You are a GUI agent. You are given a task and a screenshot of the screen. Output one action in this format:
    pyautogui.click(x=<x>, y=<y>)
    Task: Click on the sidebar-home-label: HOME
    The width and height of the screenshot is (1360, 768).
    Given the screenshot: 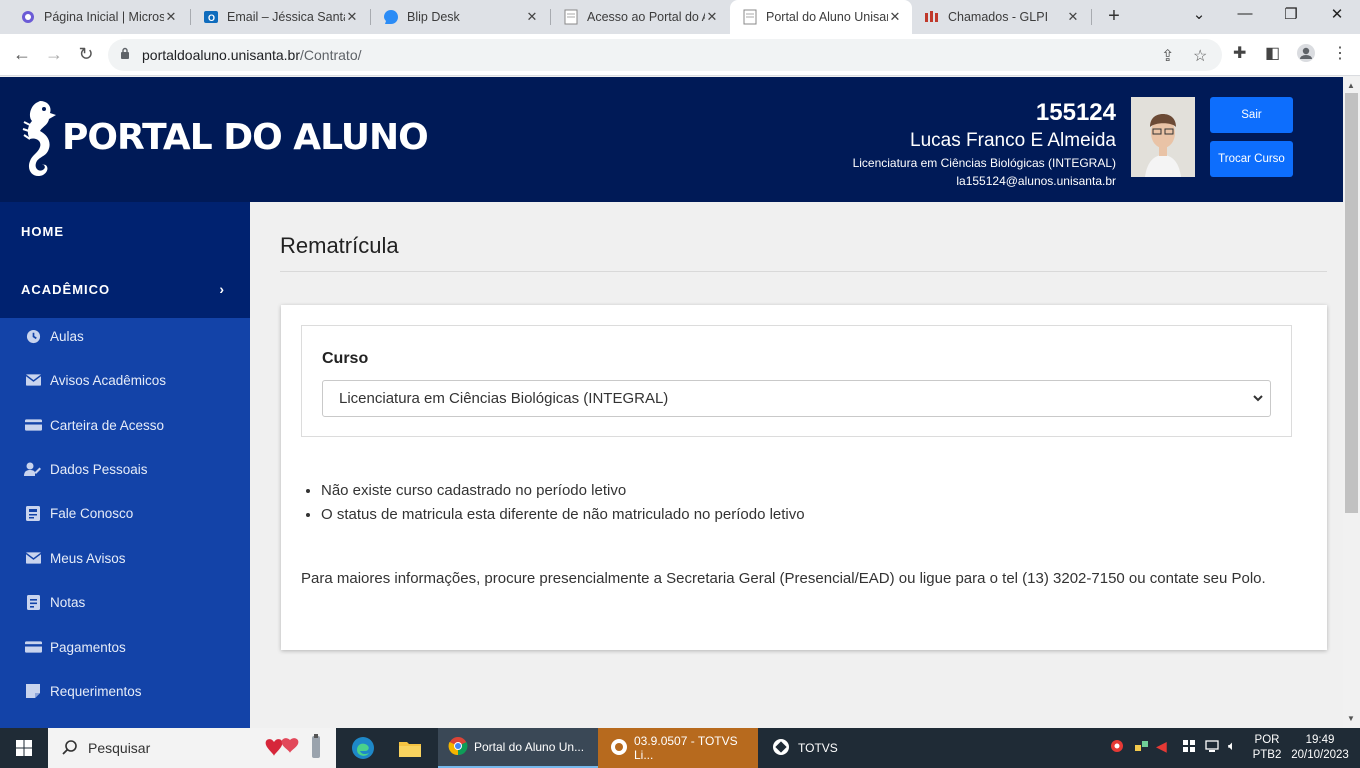 What is the action you would take?
    pyautogui.click(x=42, y=231)
    